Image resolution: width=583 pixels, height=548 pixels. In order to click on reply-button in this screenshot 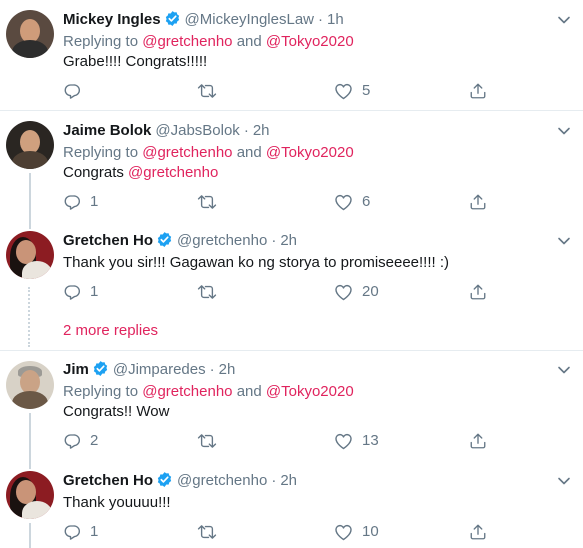, I will do `click(76, 91)`.